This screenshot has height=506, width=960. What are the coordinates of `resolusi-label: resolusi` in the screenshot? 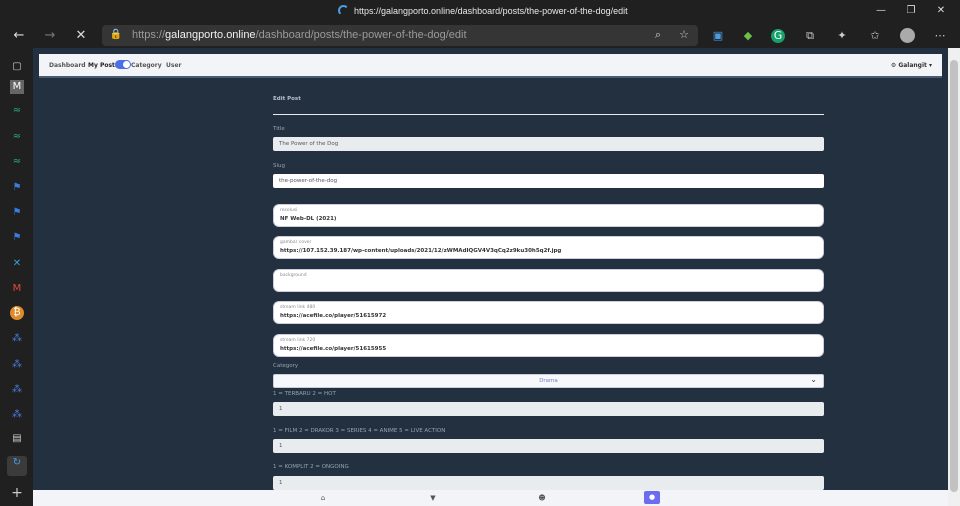 It's located at (289, 210).